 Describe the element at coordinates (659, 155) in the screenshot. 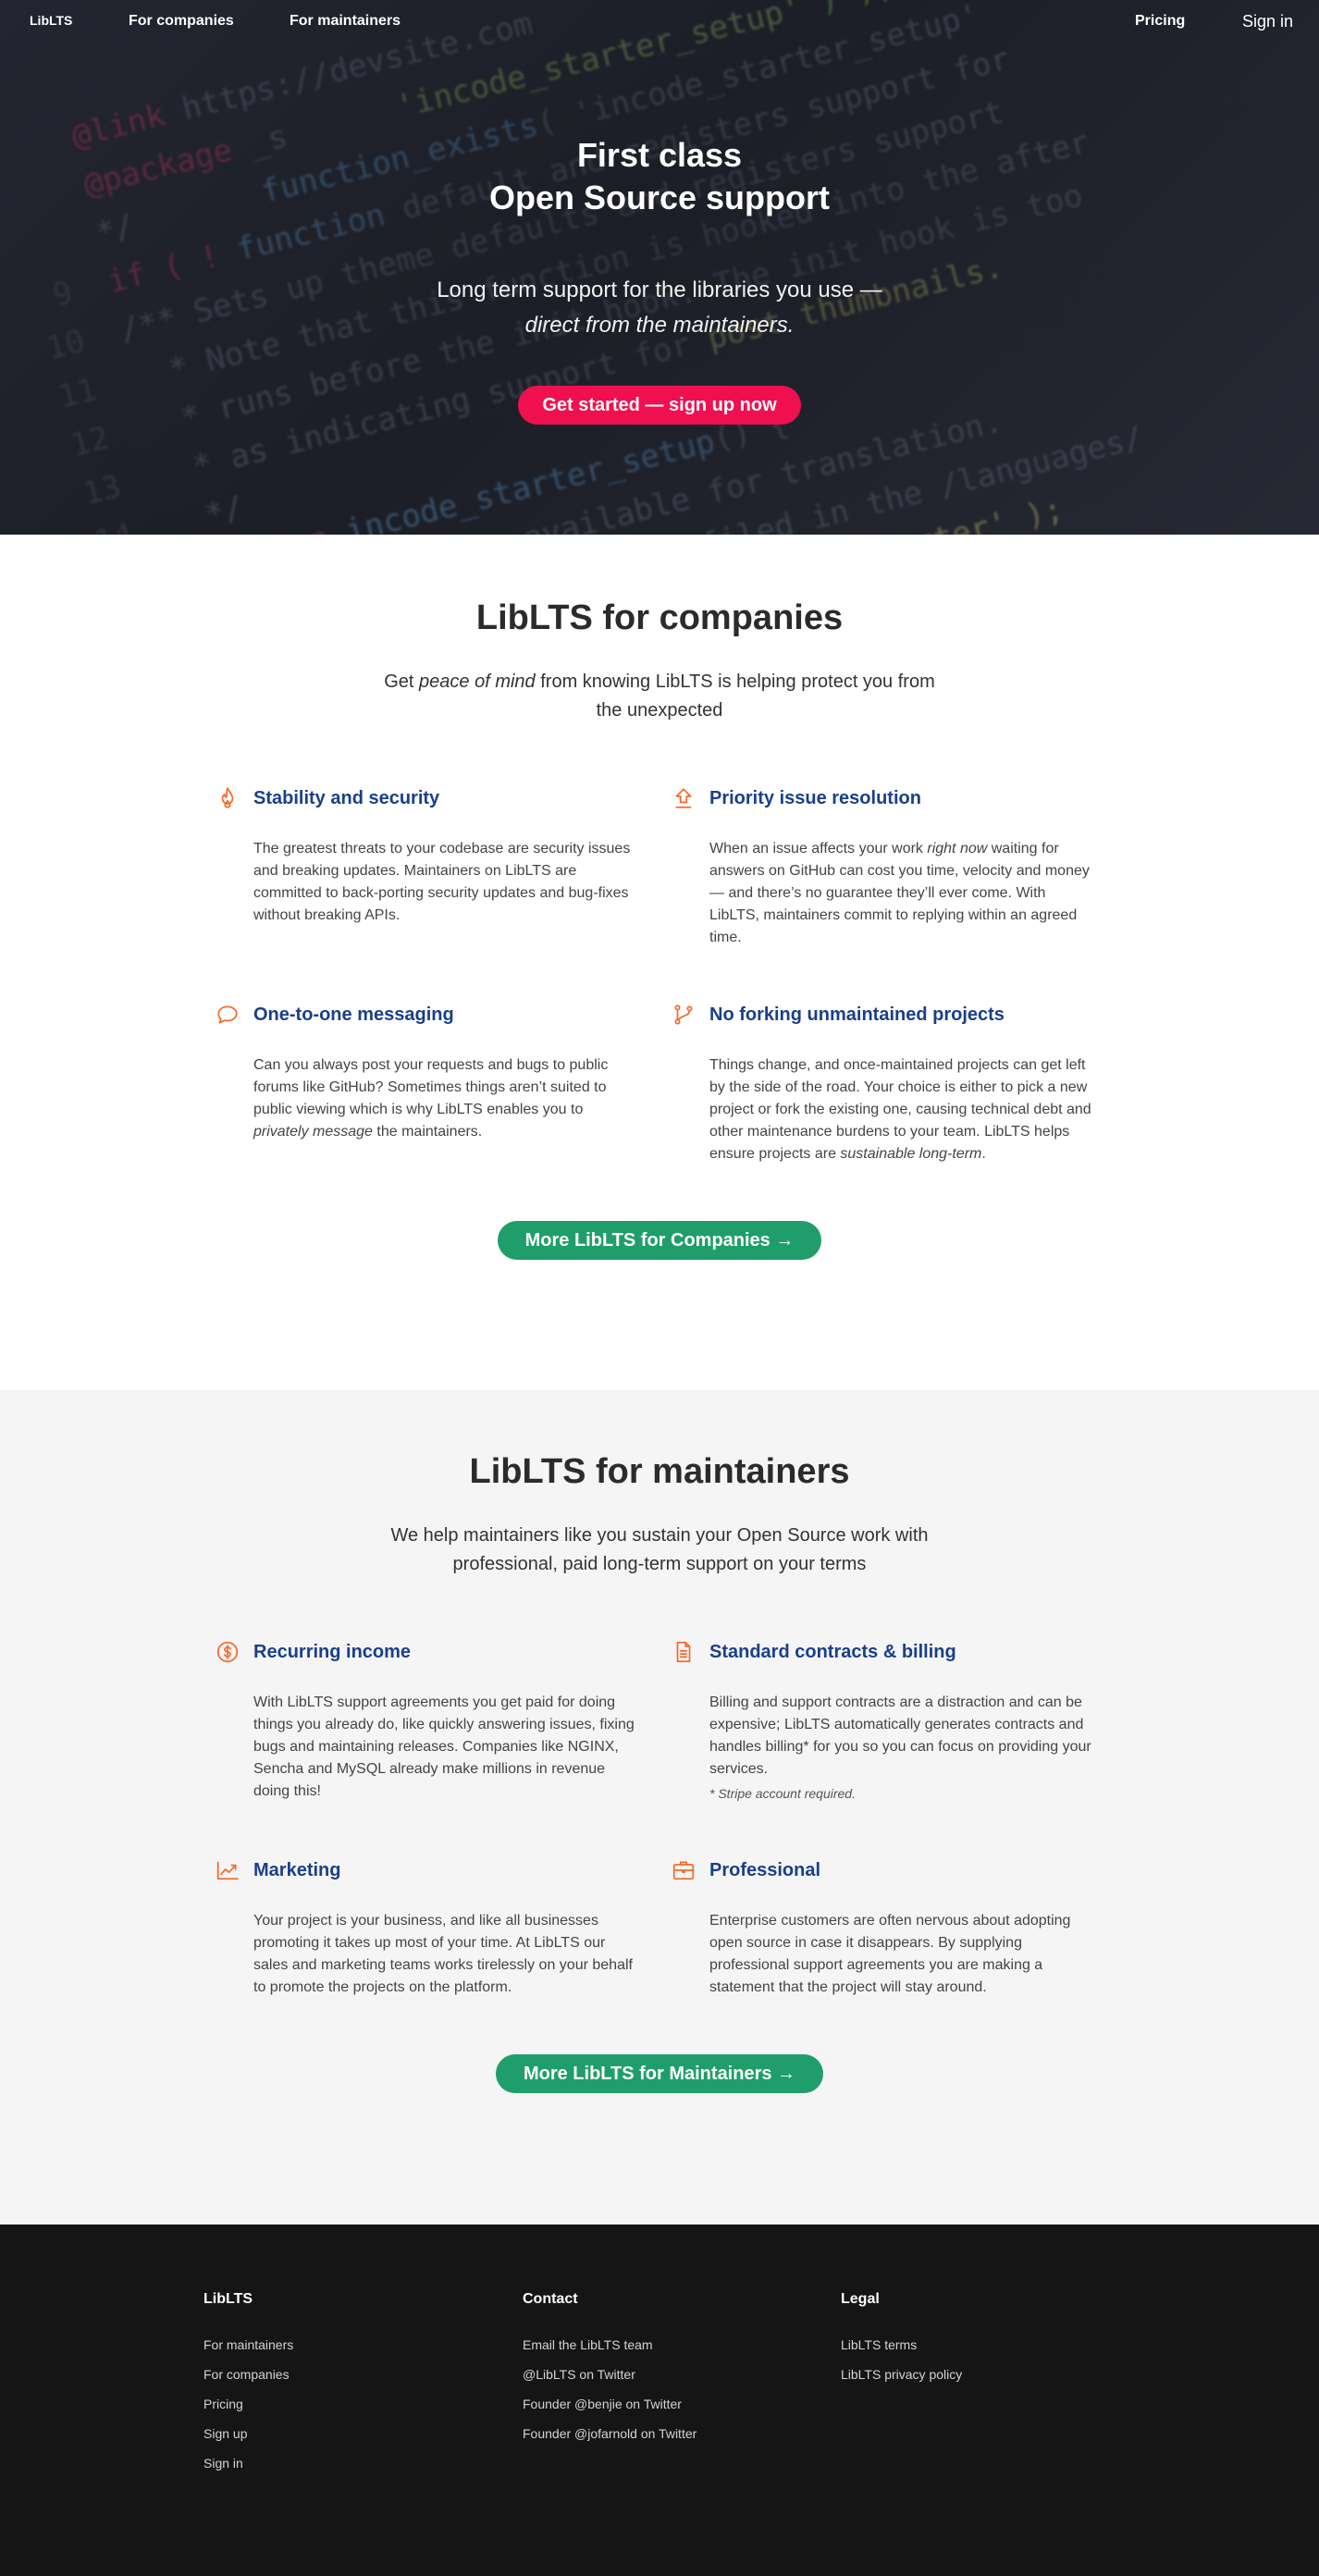

I see `hero-title-line1: First class` at that location.